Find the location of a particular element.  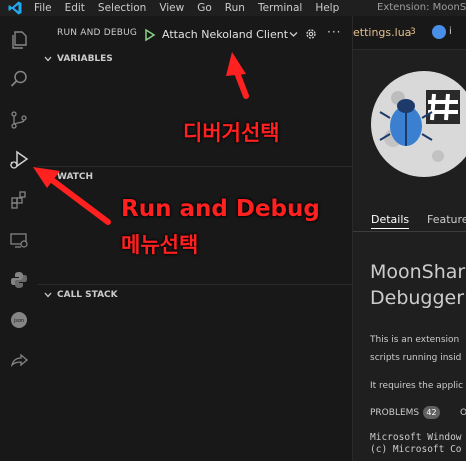

remote-explorer-icon is located at coordinates (19, 240).